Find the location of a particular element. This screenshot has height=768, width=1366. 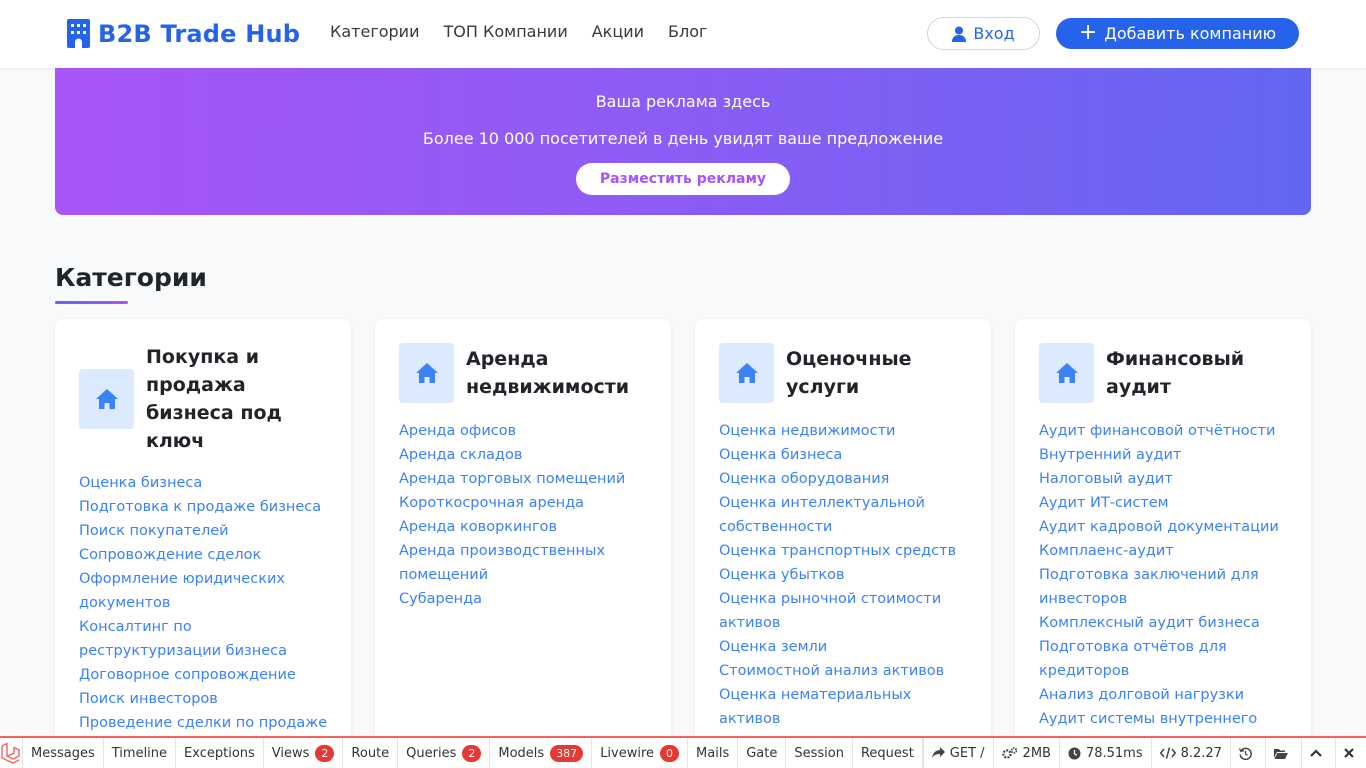

debug-tab-session: Session is located at coordinates (819, 753).